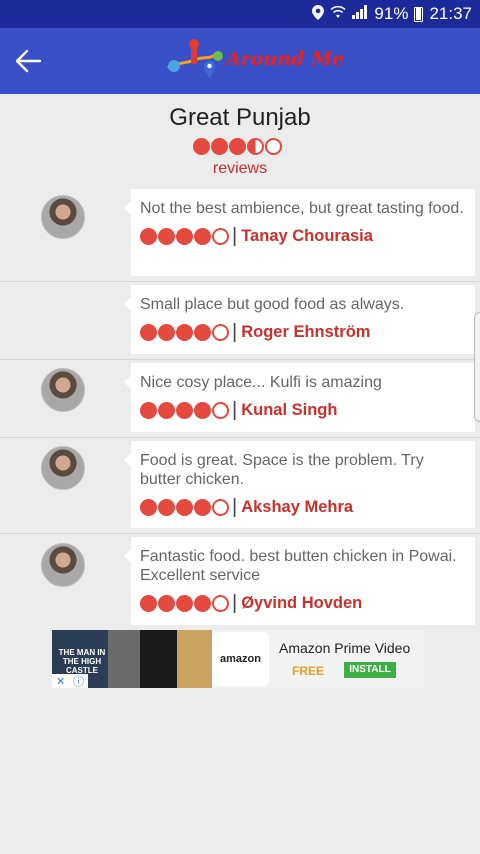 The image size is (480, 854). I want to click on close-icon: ✕, so click(60, 681).